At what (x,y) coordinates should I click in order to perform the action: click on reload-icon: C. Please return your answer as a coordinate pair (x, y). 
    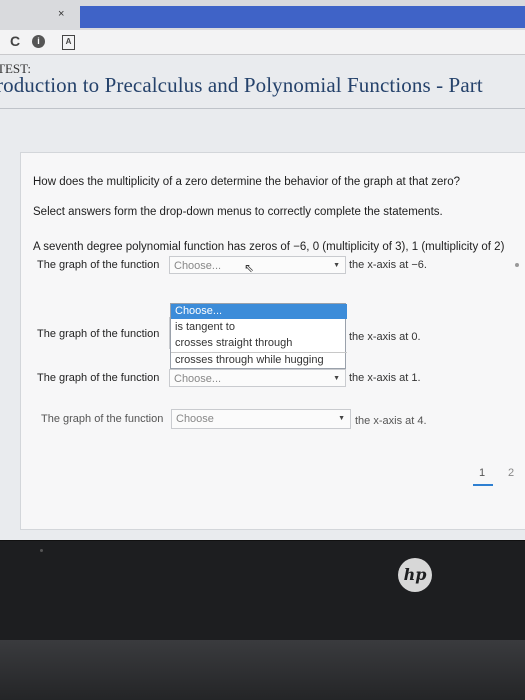
    Looking at the image, I should click on (15, 41).